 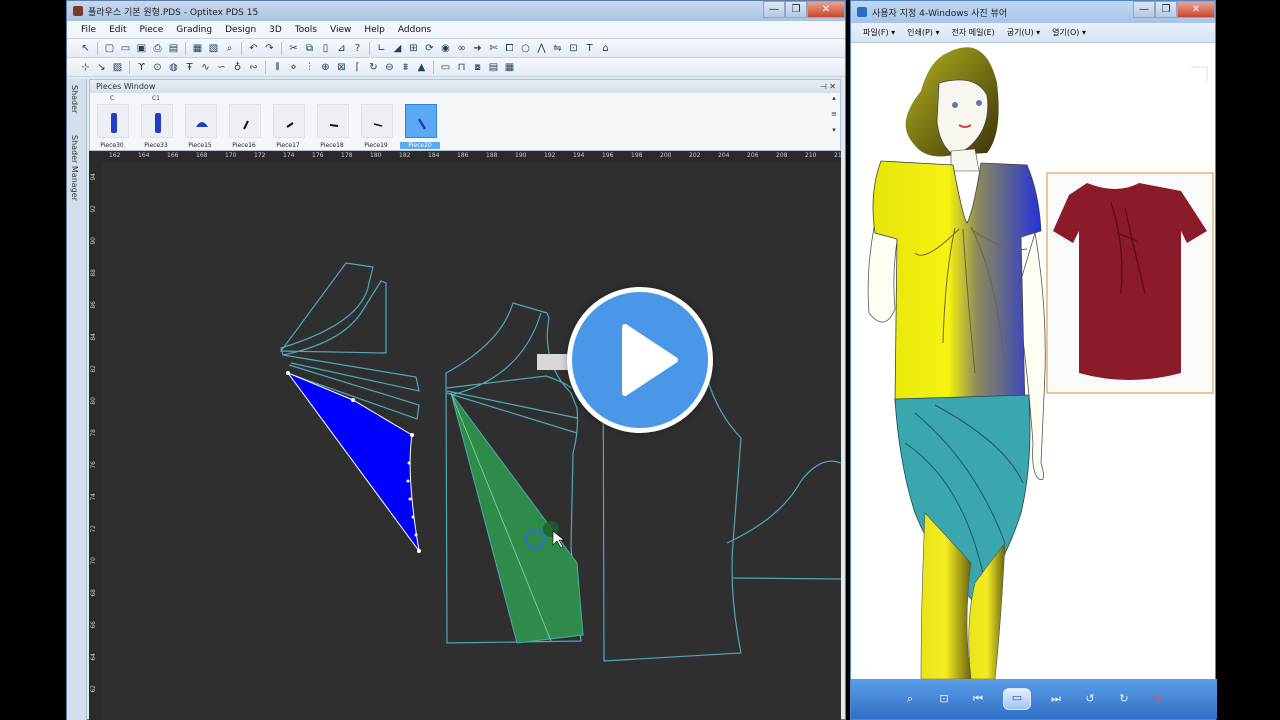 What do you see at coordinates (341, 48) in the screenshot?
I see `measure-icon: ⊿` at bounding box center [341, 48].